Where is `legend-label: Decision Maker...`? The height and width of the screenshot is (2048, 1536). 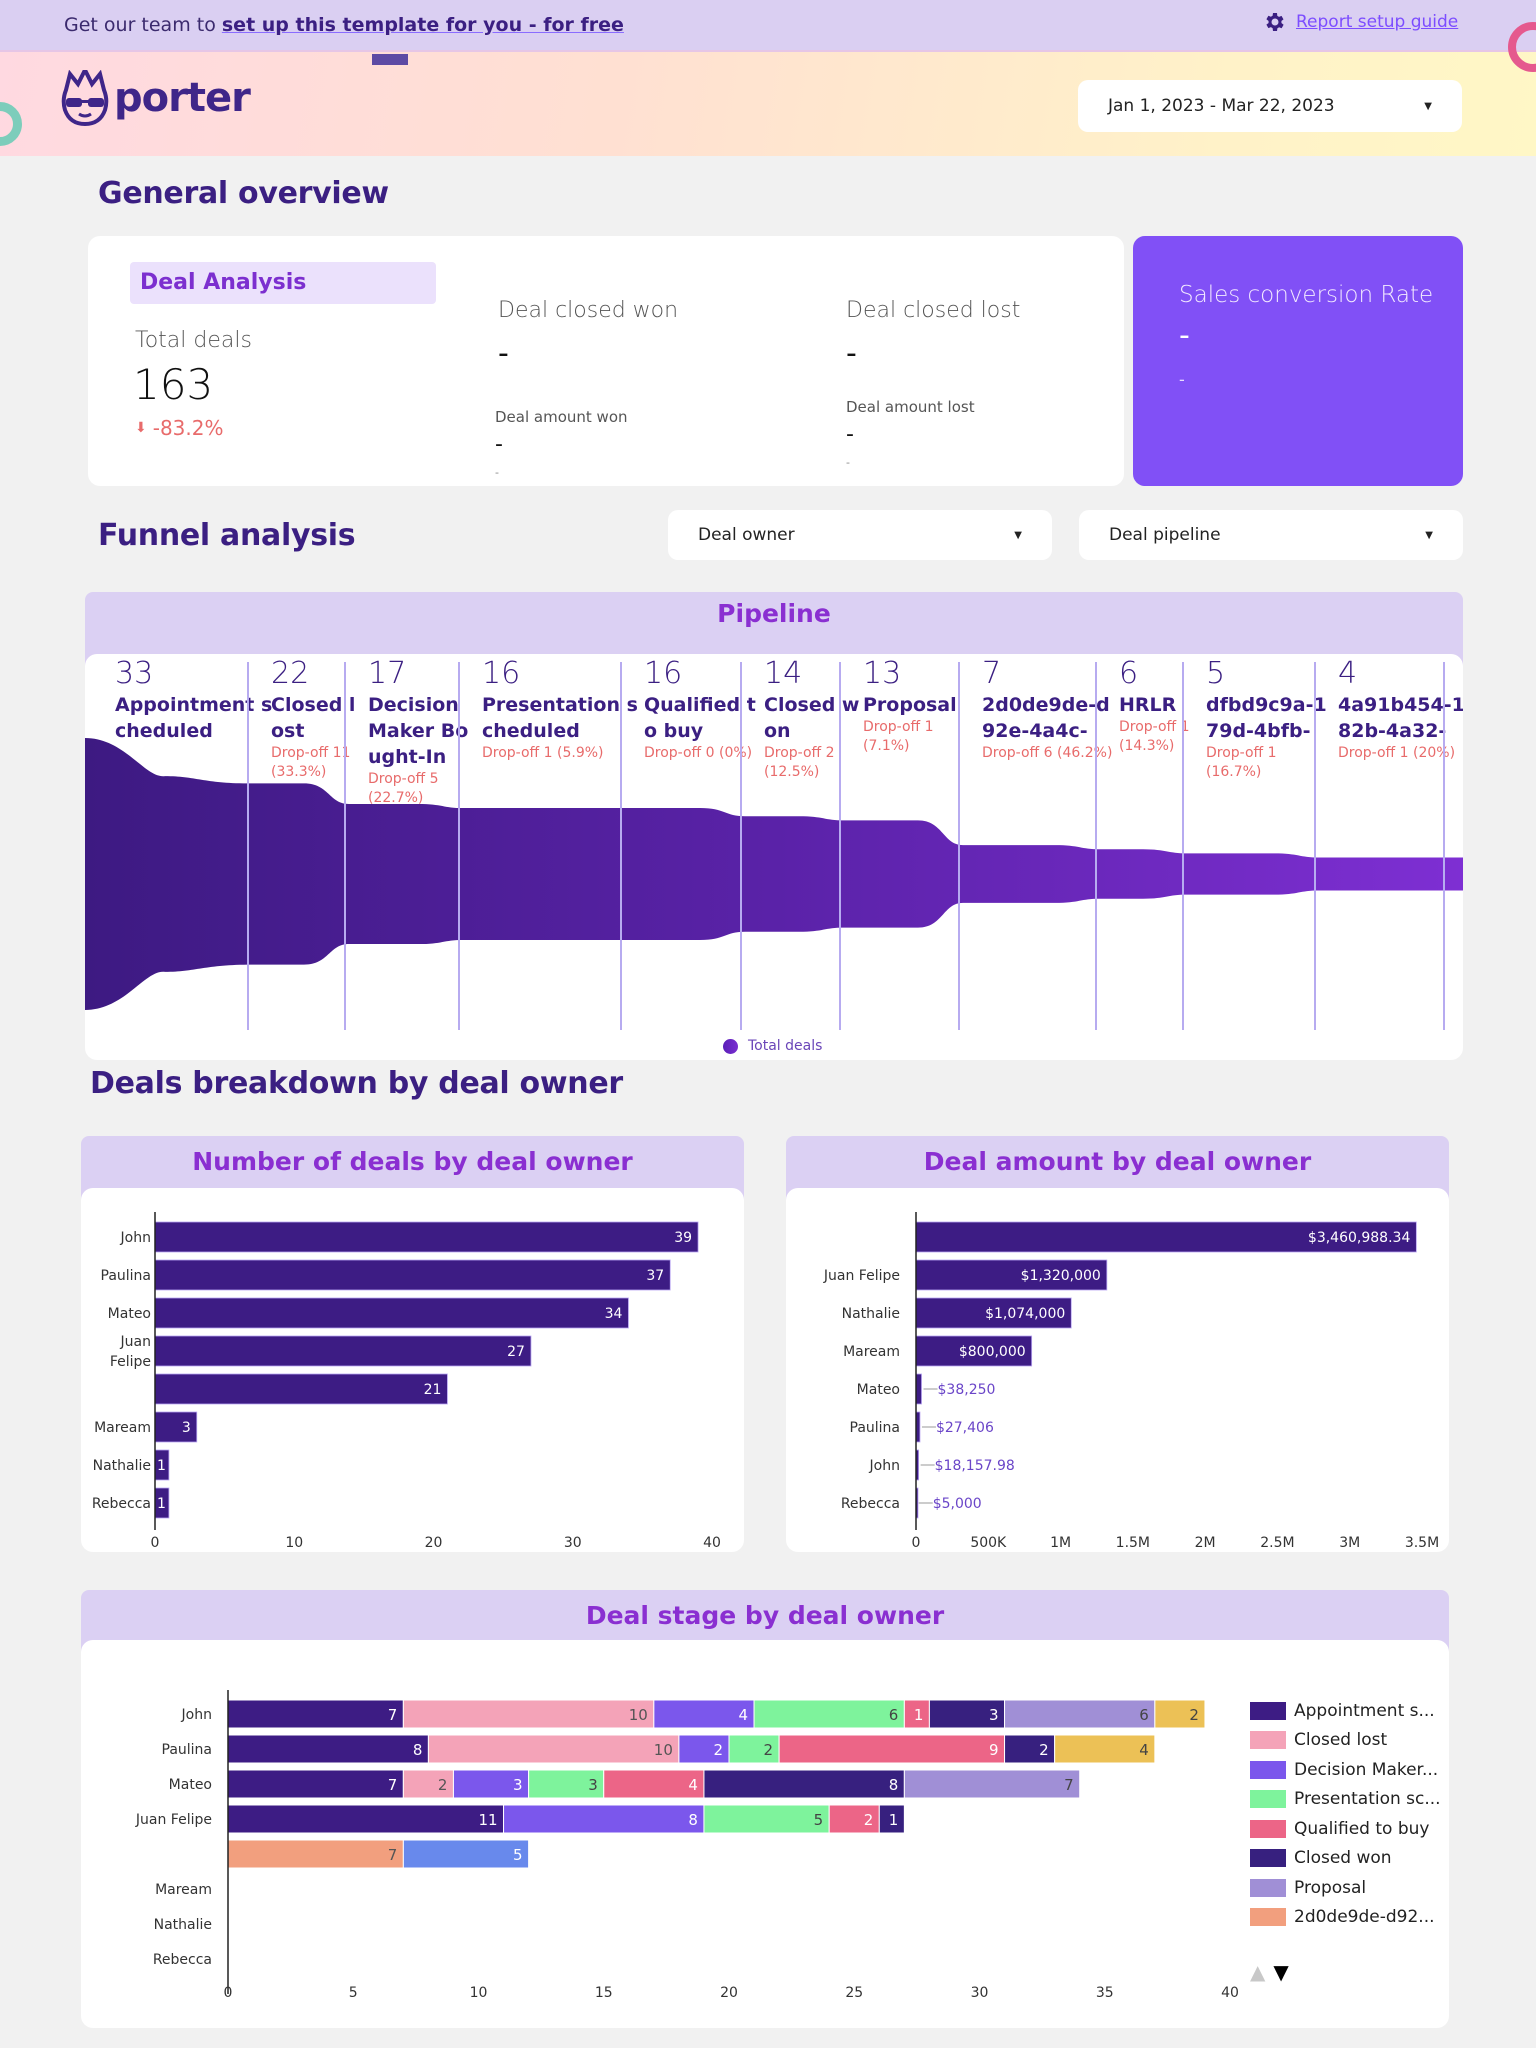 legend-label: Decision Maker... is located at coordinates (1366, 1769).